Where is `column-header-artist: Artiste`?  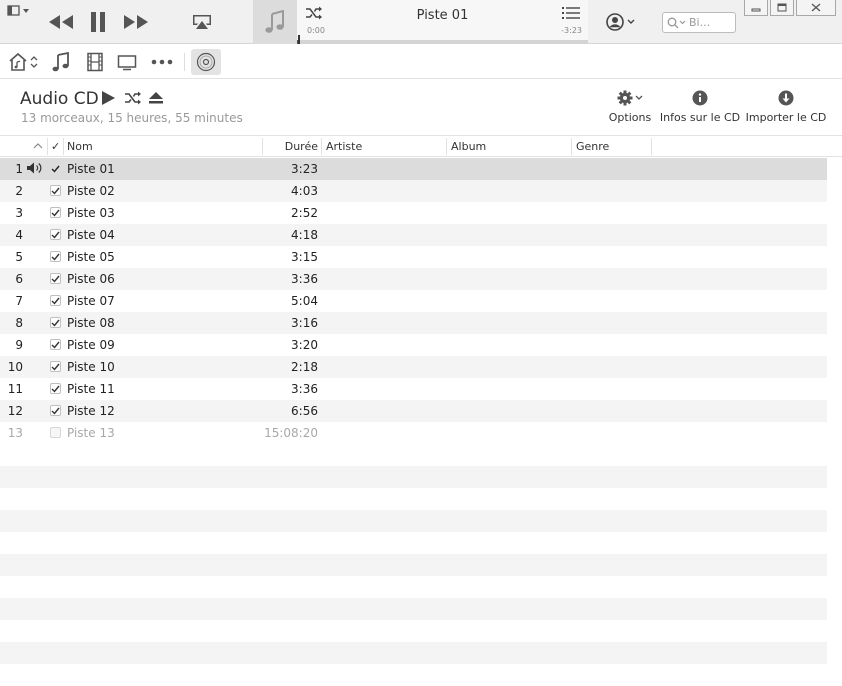 column-header-artist: Artiste is located at coordinates (344, 146).